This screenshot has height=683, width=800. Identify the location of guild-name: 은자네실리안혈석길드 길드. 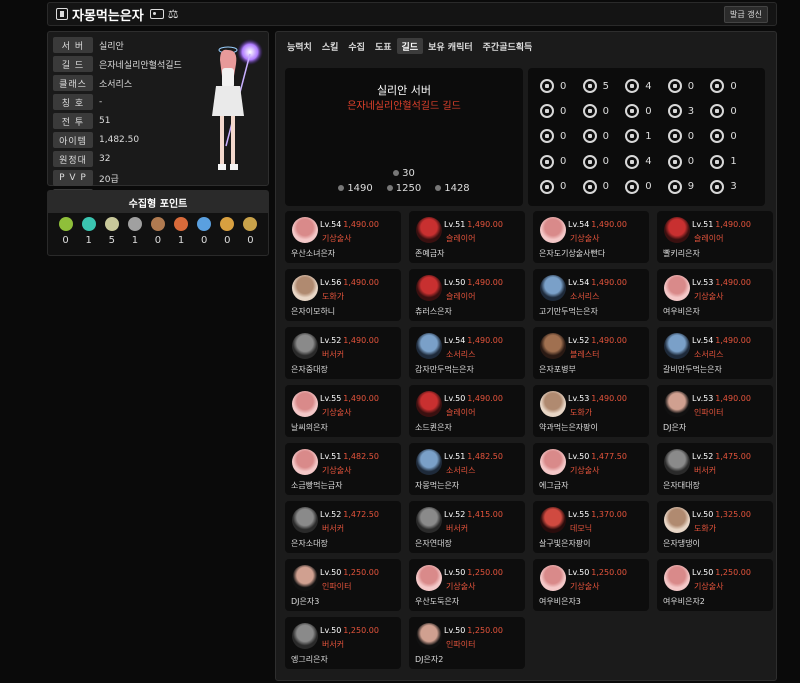
(404, 106).